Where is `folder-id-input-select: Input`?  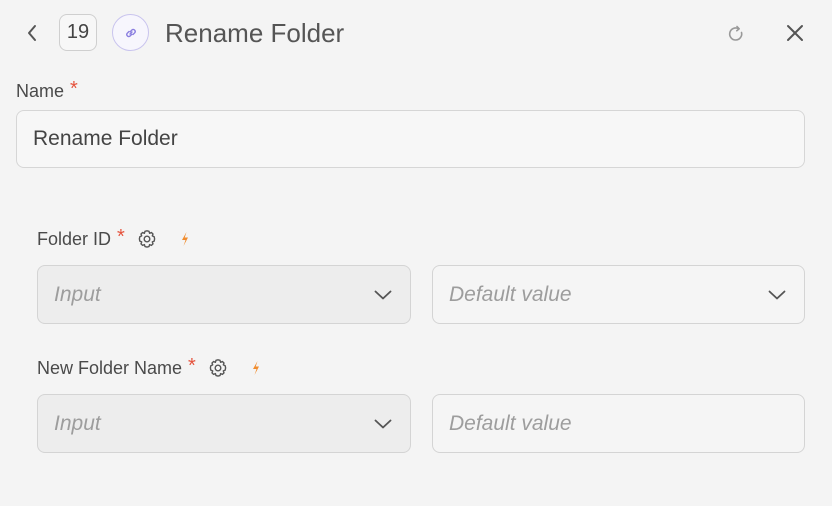
folder-id-input-select: Input is located at coordinates (224, 294).